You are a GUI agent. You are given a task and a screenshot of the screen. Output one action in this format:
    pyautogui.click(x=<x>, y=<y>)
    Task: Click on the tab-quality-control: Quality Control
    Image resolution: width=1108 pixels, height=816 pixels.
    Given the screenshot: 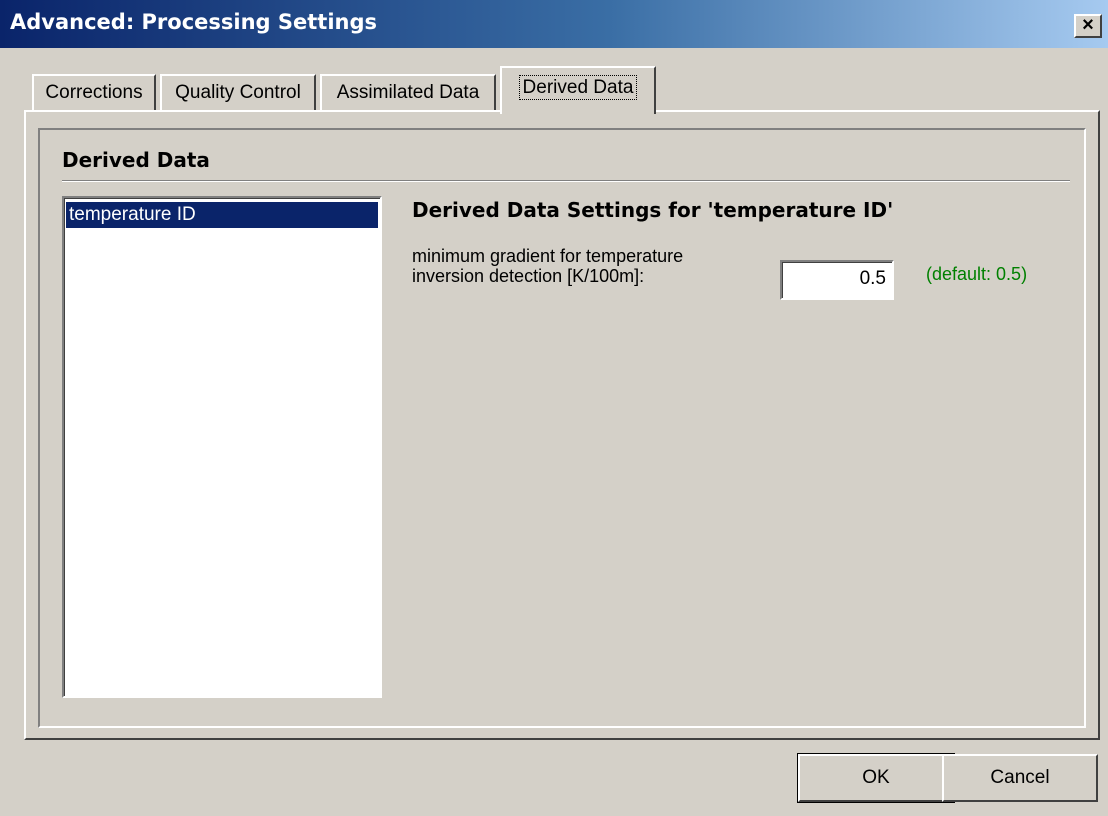 What is the action you would take?
    pyautogui.click(x=238, y=93)
    